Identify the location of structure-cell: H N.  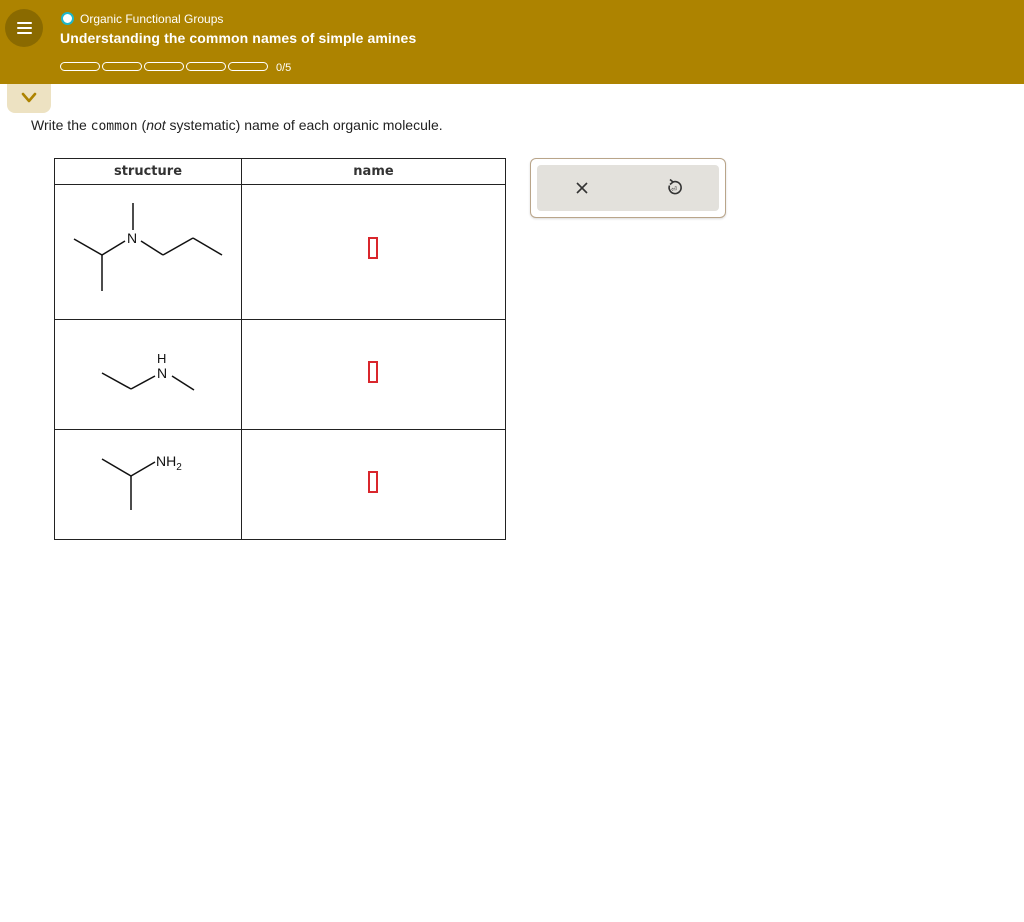
(148, 374).